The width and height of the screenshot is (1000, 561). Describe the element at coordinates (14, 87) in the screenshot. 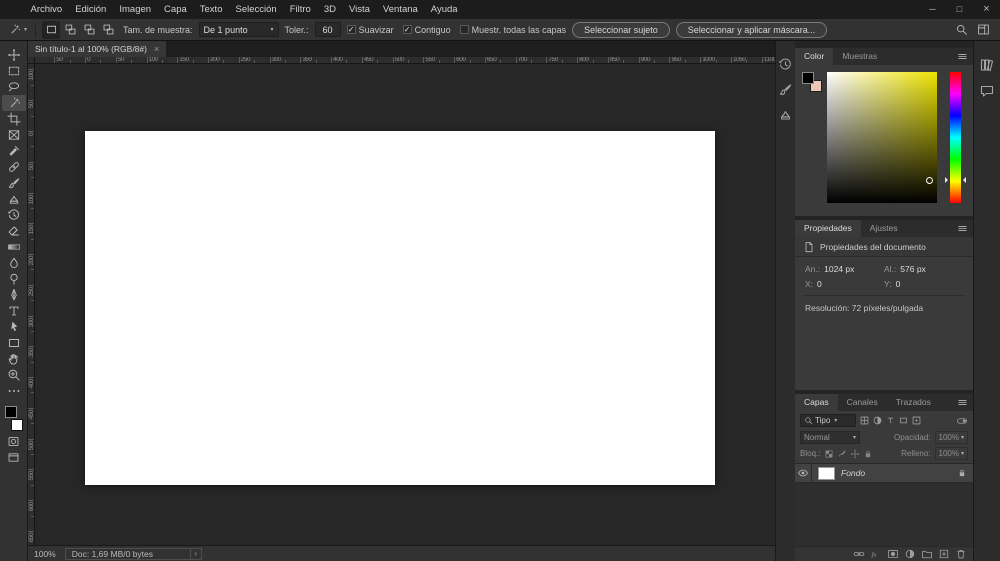

I see `lasso-tool` at that location.